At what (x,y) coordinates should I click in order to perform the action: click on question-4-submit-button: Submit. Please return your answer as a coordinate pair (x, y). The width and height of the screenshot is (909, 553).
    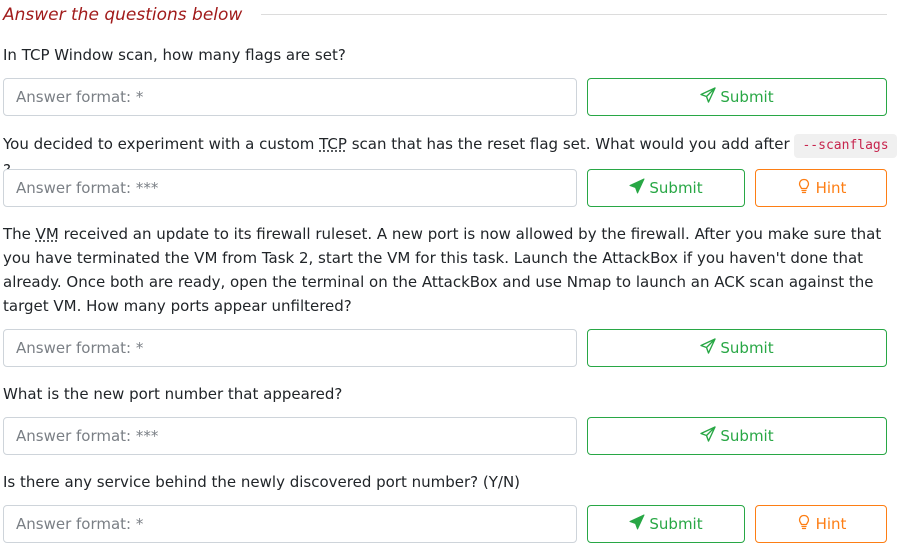
    Looking at the image, I should click on (737, 436).